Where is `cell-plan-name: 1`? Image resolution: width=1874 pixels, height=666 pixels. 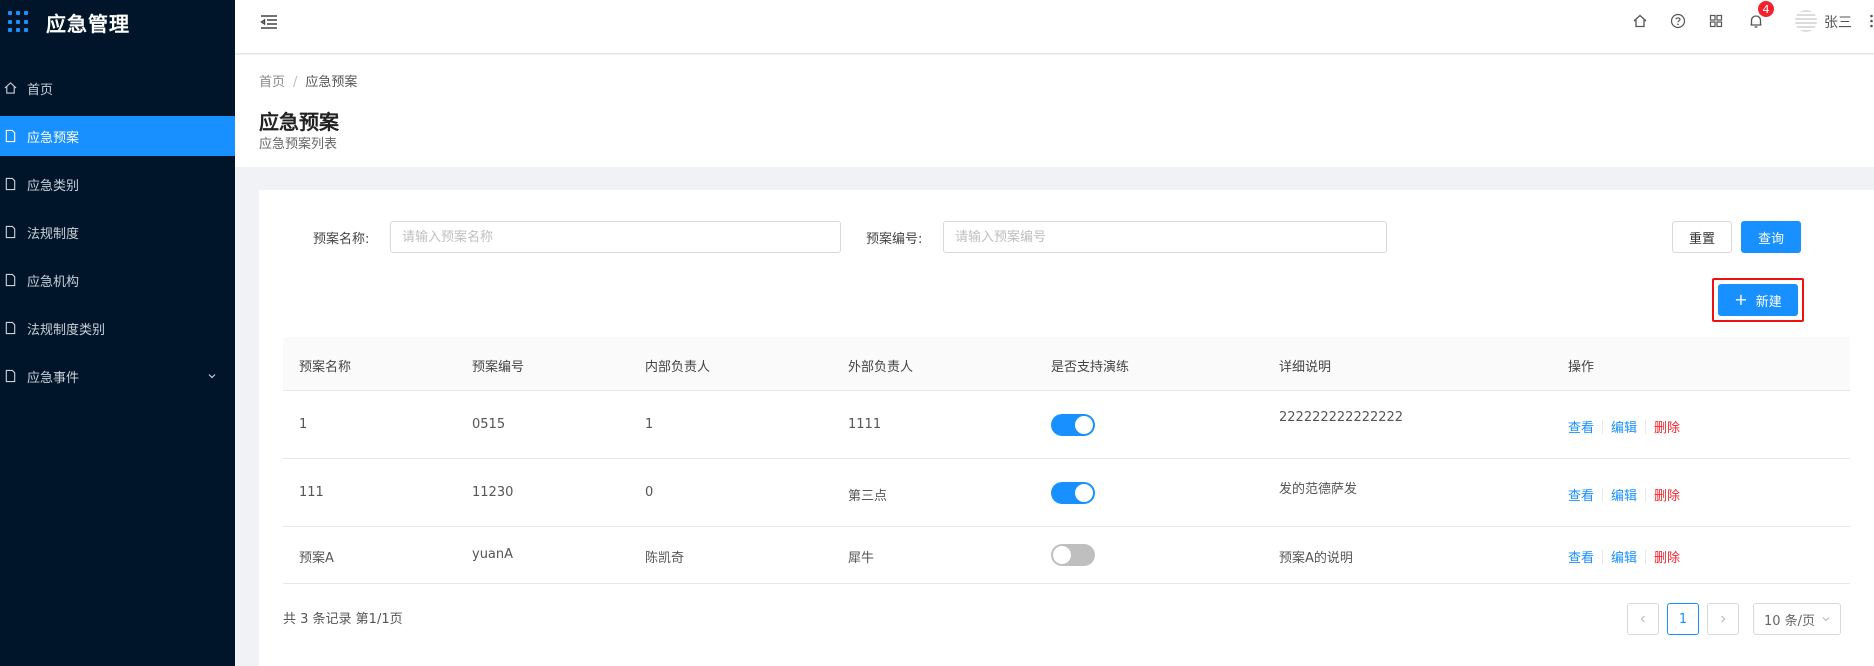 cell-plan-name: 1 is located at coordinates (303, 424).